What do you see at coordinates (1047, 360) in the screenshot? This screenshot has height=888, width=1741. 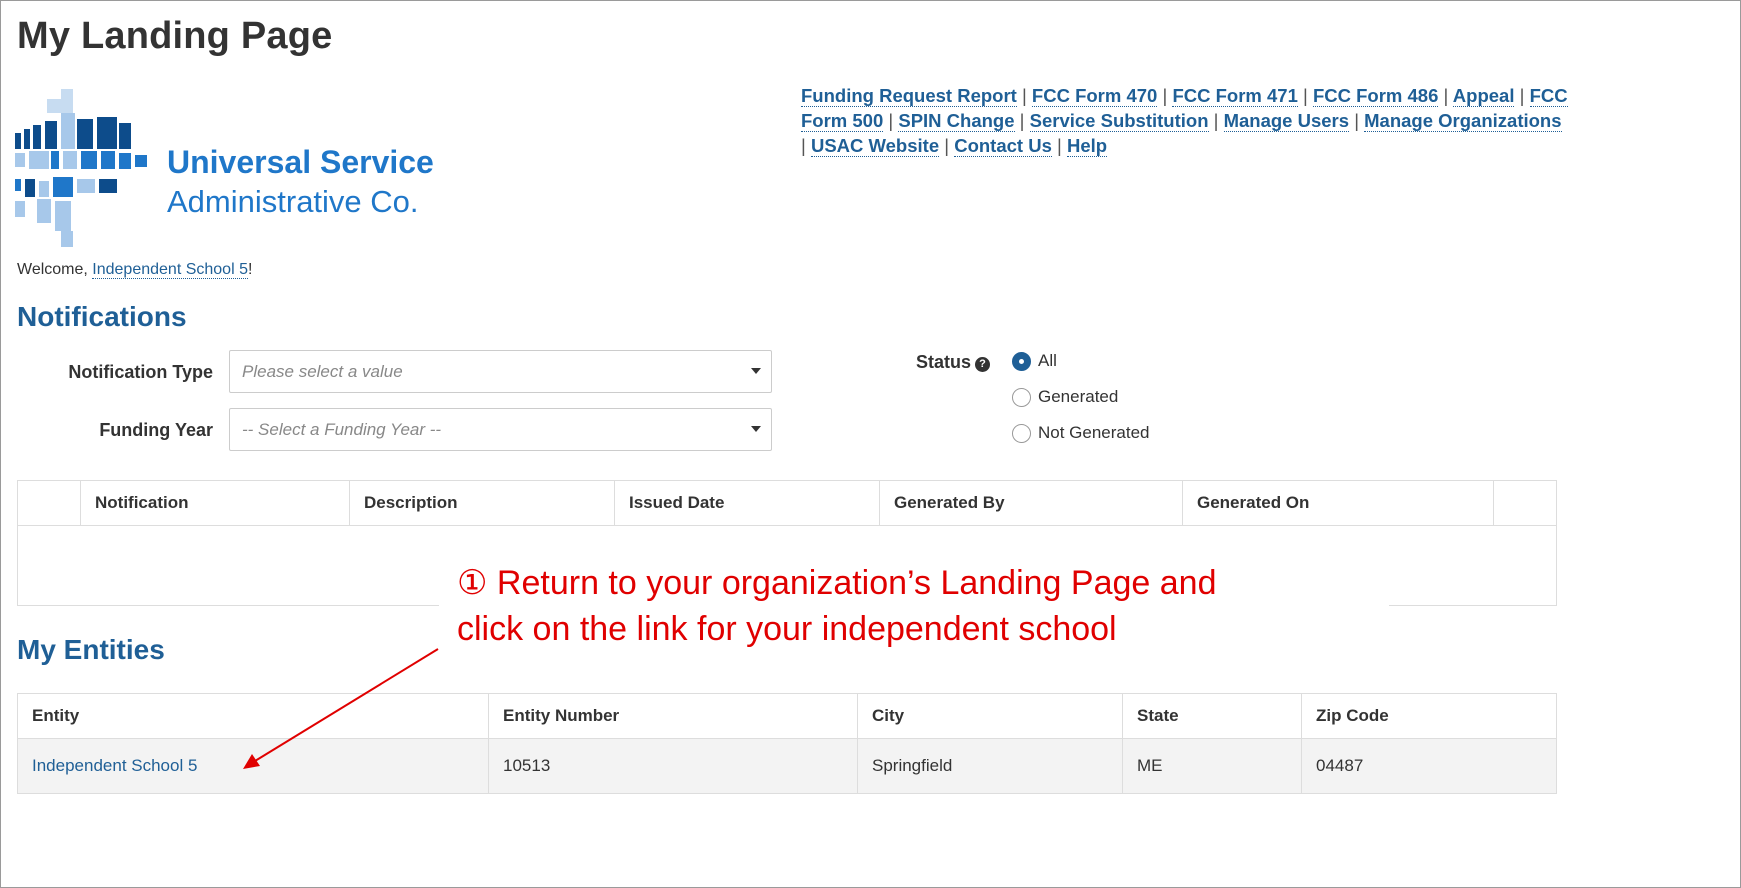 I see `status-option-all-label: All` at bounding box center [1047, 360].